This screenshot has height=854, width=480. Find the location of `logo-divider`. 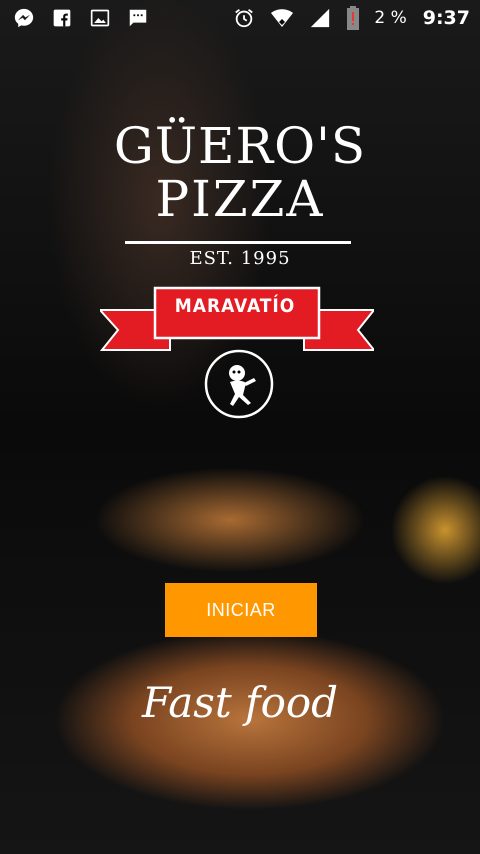

logo-divider is located at coordinates (238, 242).